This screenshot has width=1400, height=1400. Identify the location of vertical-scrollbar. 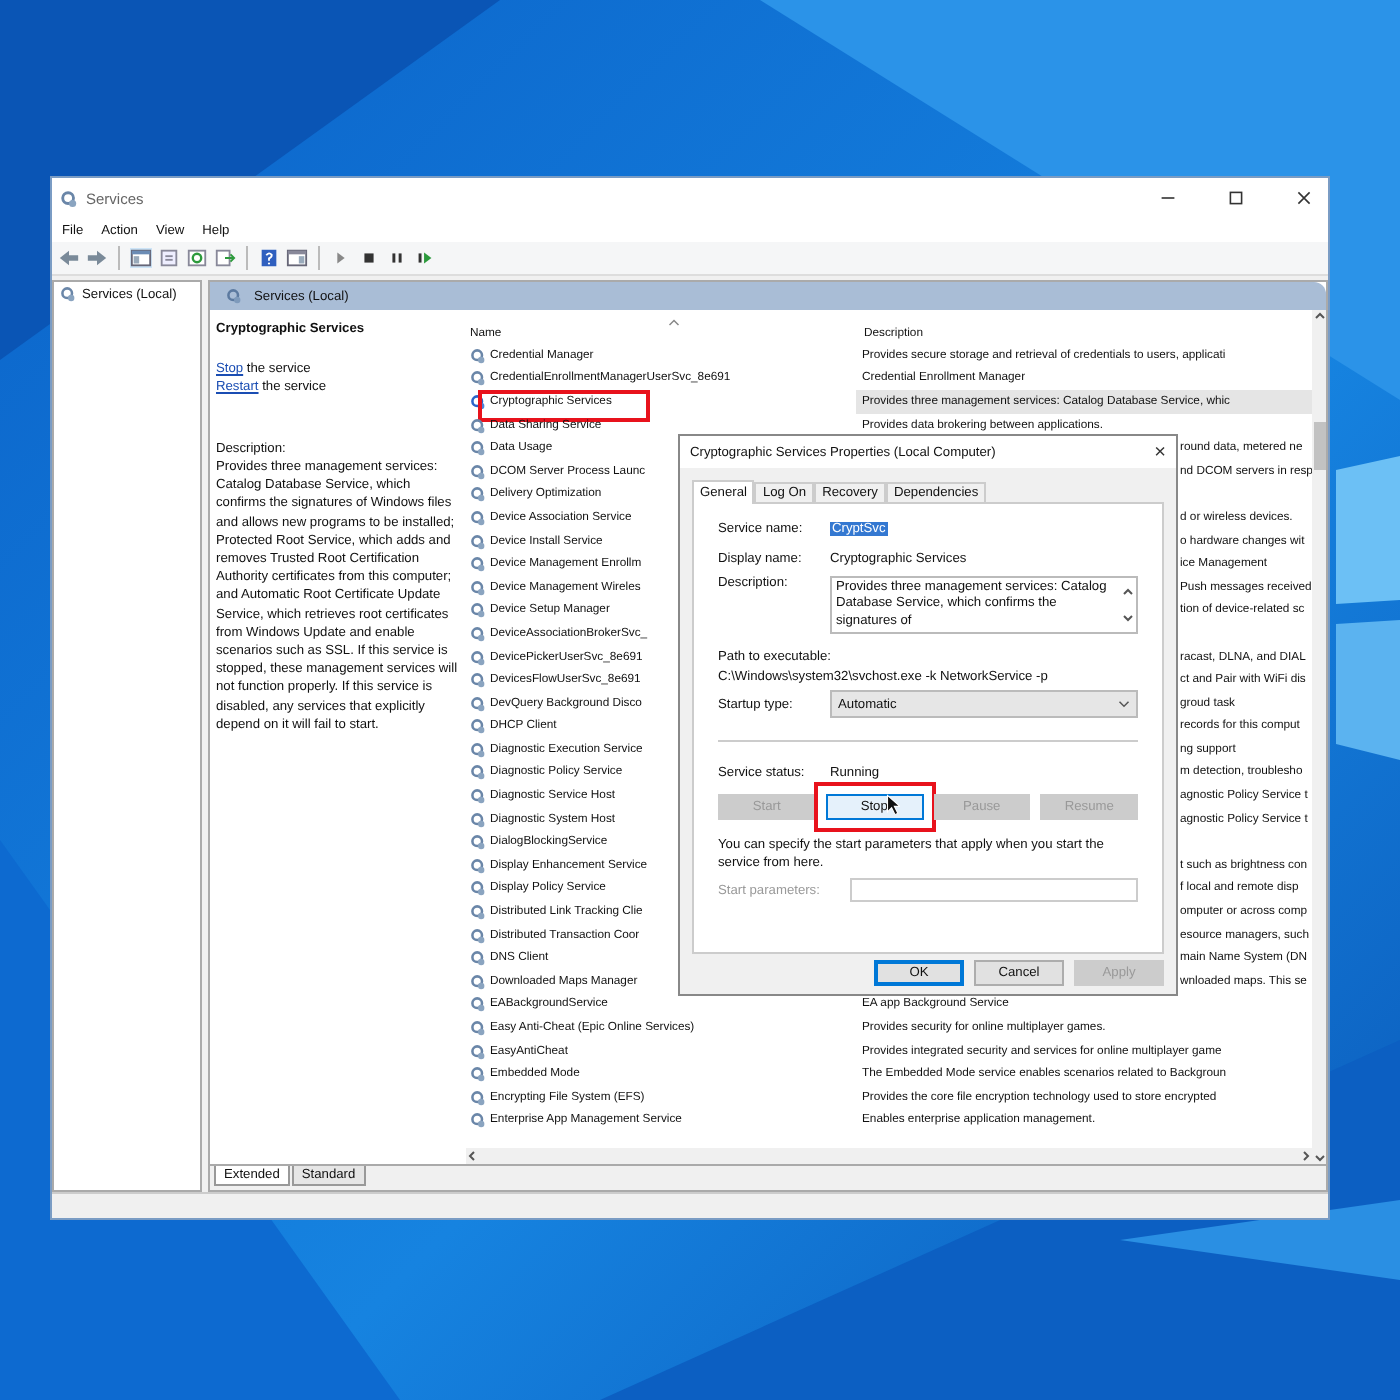
(1319, 737).